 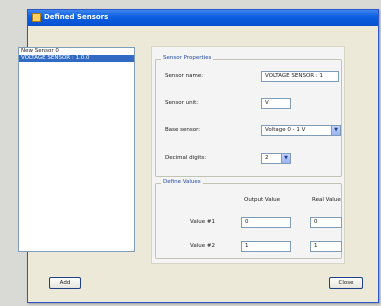 What do you see at coordinates (266, 246) in the screenshot?
I see `value-2-output-input: 1` at bounding box center [266, 246].